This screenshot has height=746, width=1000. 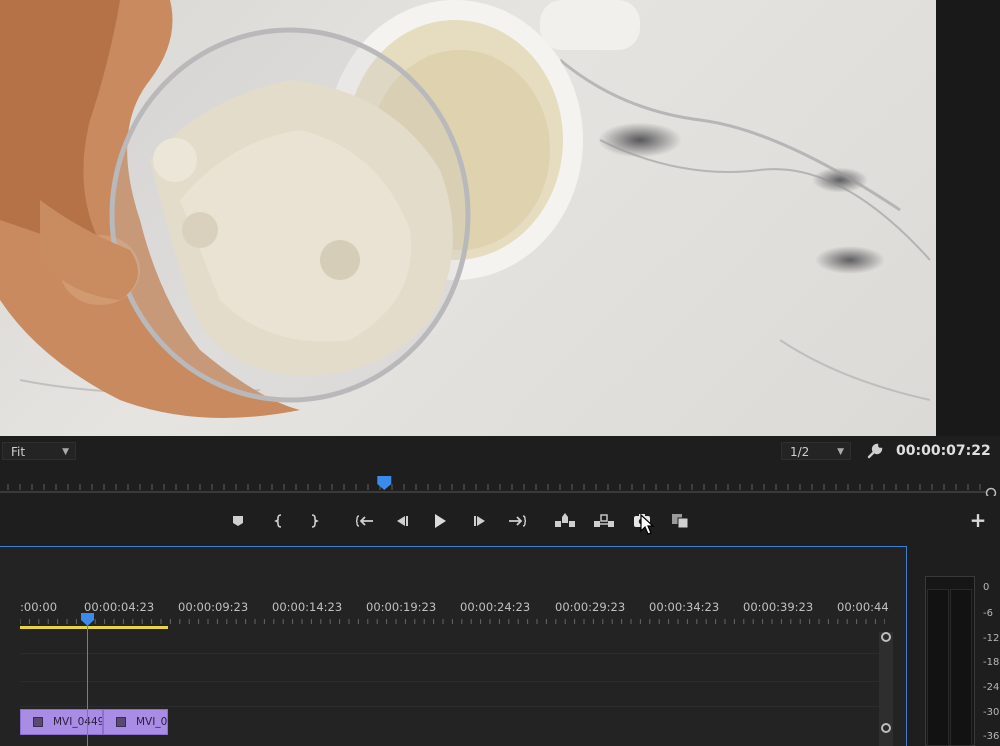 What do you see at coordinates (863, 607) in the screenshot?
I see `ruler-label: 00:00:44` at bounding box center [863, 607].